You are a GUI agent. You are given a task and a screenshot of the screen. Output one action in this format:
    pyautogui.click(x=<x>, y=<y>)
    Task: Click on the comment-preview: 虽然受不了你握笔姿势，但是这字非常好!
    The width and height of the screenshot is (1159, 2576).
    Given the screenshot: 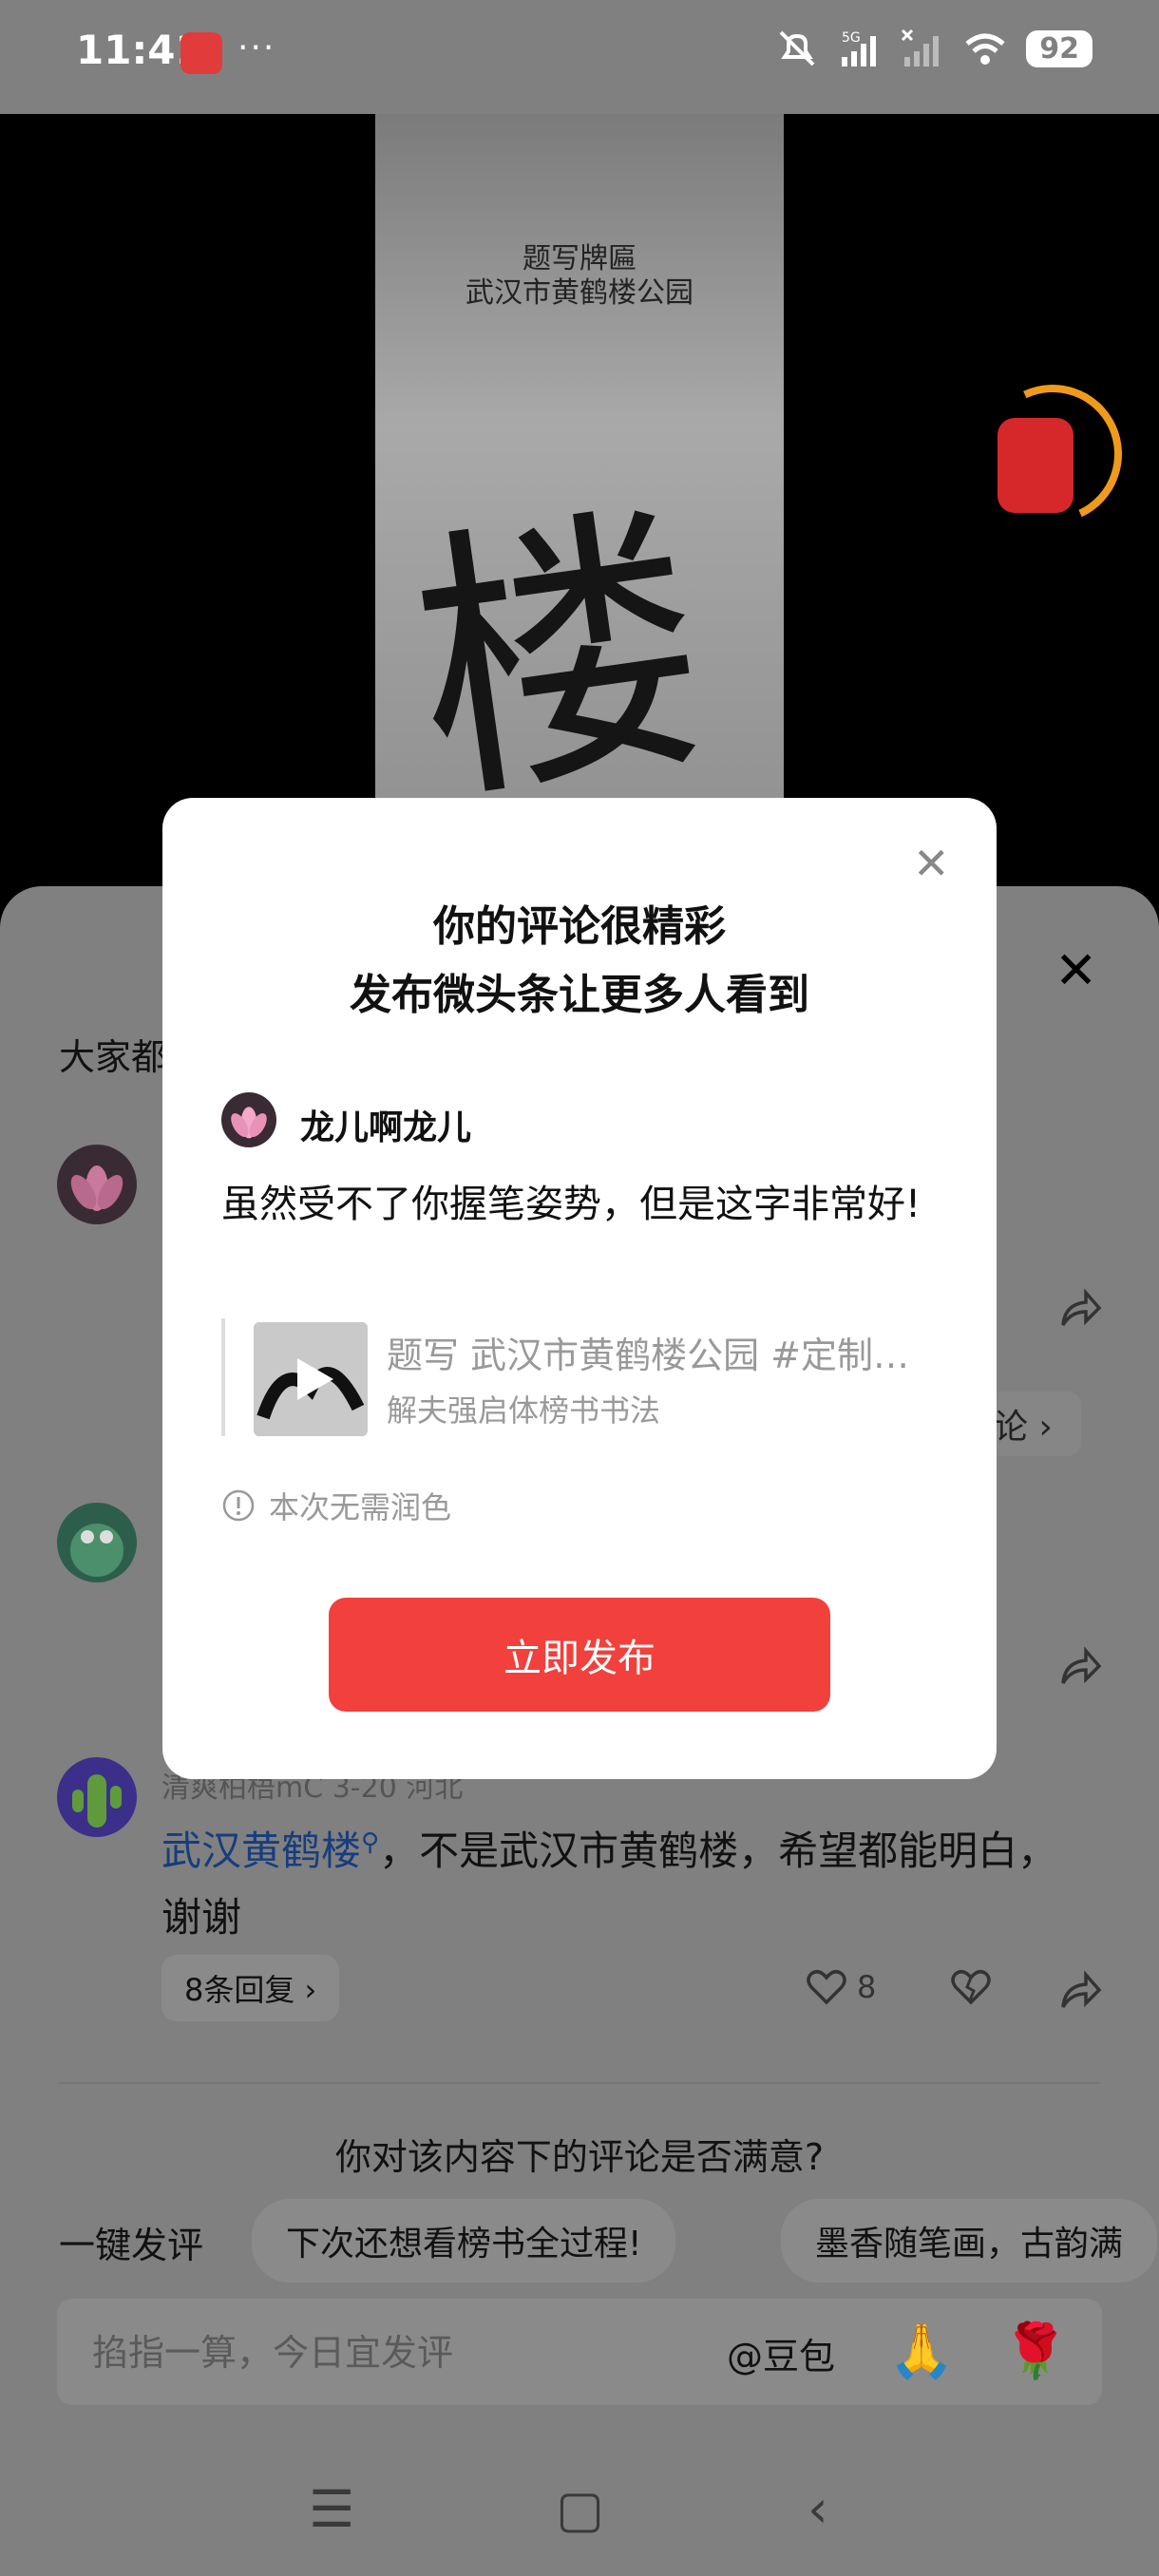 What is the action you would take?
    pyautogui.click(x=571, y=1204)
    